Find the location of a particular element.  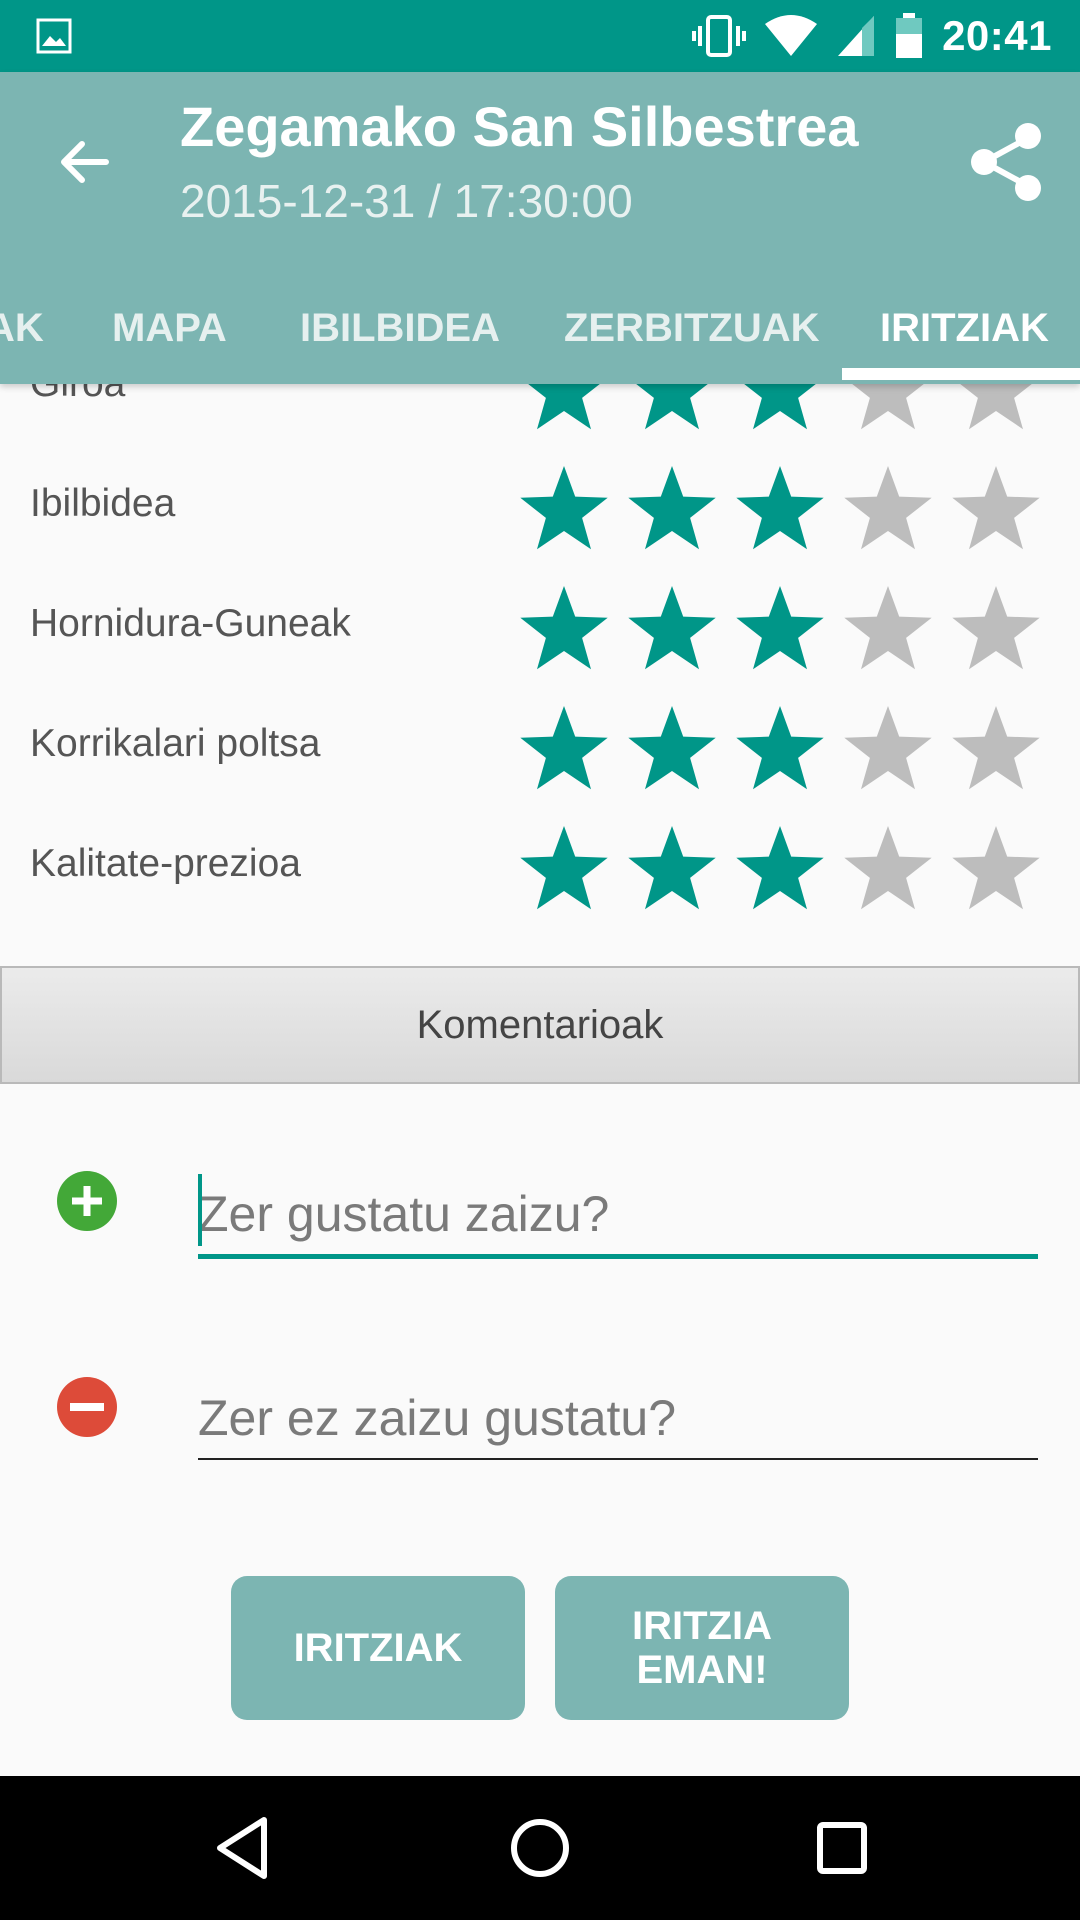

rating-row: Hornidura-Guneak is located at coordinates (540, 624).